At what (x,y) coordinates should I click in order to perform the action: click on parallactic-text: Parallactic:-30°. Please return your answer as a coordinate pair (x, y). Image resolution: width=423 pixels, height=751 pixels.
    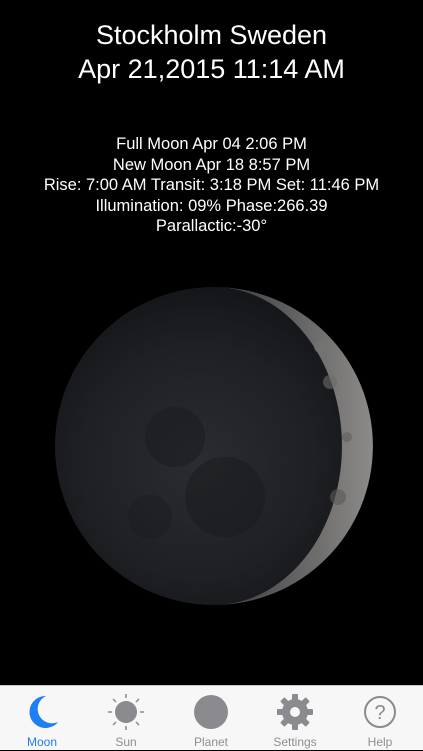
    Looking at the image, I should click on (211, 226).